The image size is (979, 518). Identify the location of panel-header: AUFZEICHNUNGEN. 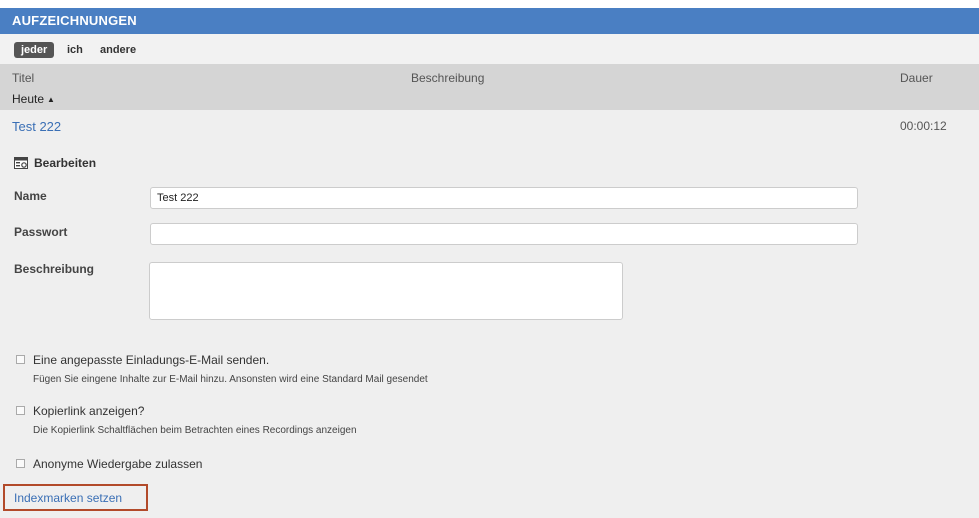
(489, 21).